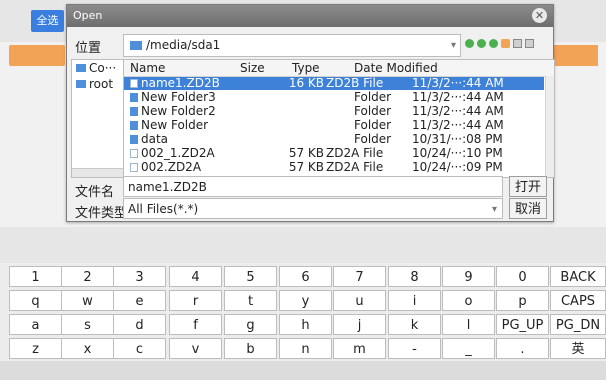 The width and height of the screenshot is (606, 380). What do you see at coordinates (87, 348) in the screenshot?
I see `key-3-1: x` at bounding box center [87, 348].